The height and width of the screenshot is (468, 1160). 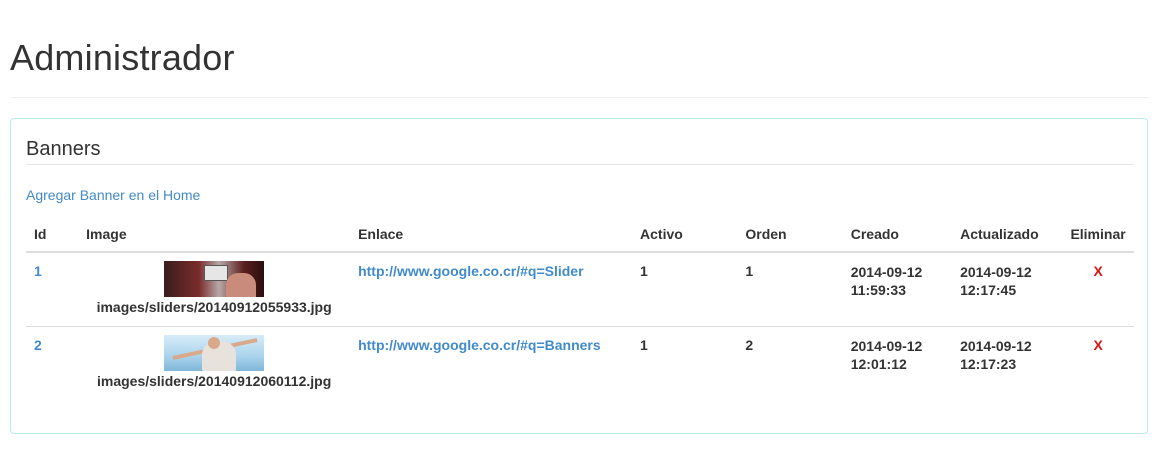 I want to click on cell-id: 1, so click(x=52, y=289).